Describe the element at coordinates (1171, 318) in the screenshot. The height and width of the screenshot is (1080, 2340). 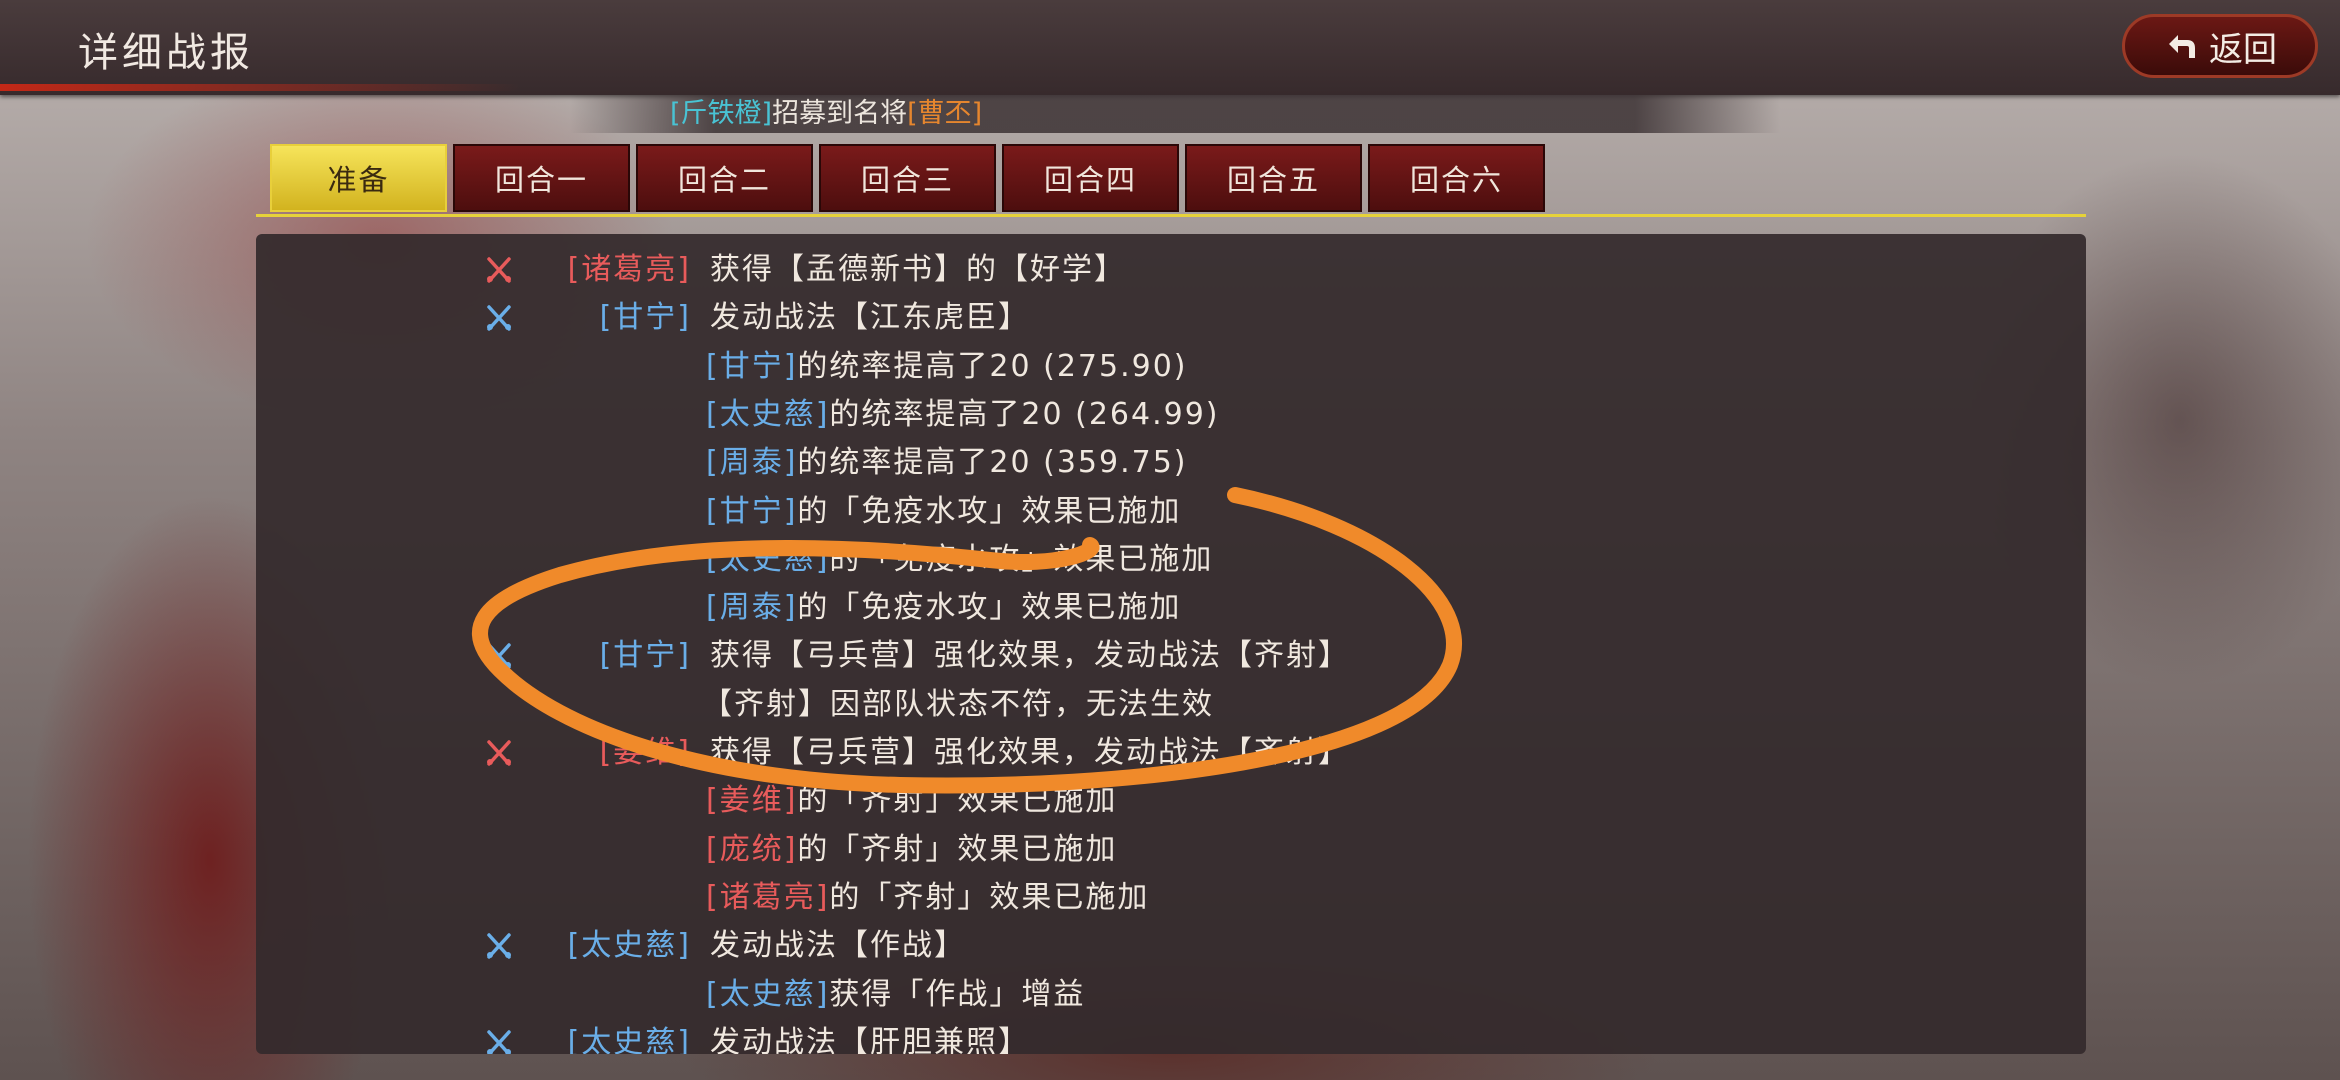
I see `log-line: [甘宁] 发动战法【江东虎臣】` at that location.